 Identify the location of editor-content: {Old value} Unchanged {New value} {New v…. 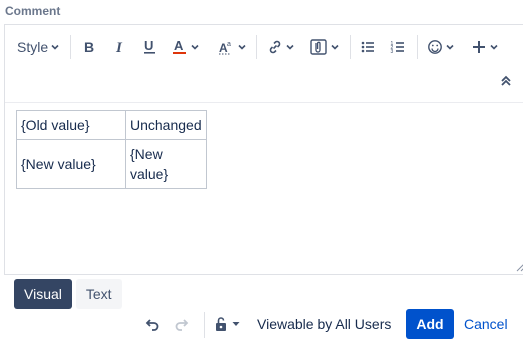
(111, 149).